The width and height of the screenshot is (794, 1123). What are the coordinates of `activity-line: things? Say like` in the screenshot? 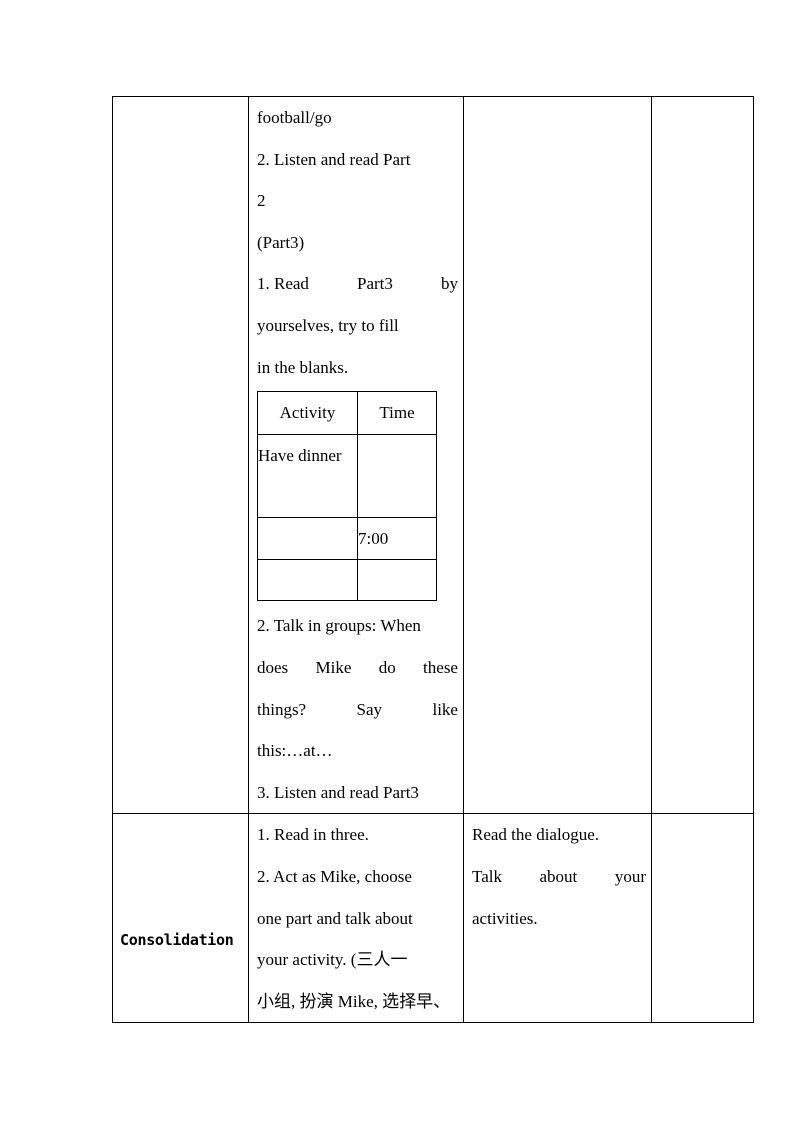 It's located at (357, 709).